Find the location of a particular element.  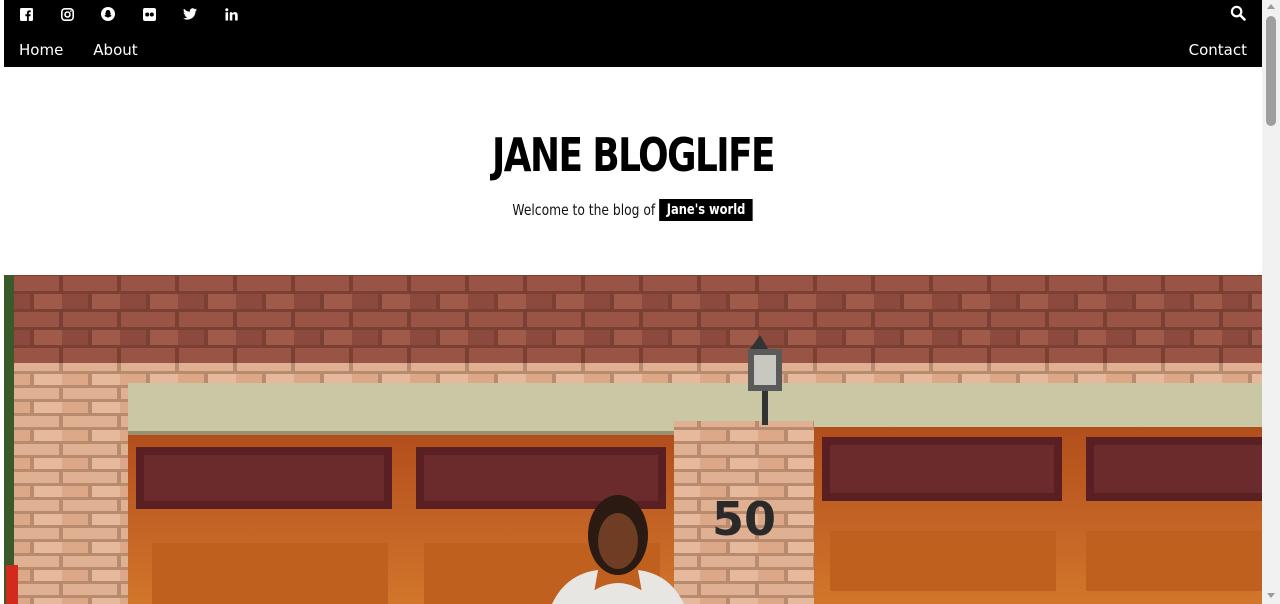

social-links is located at coordinates (140, 14).